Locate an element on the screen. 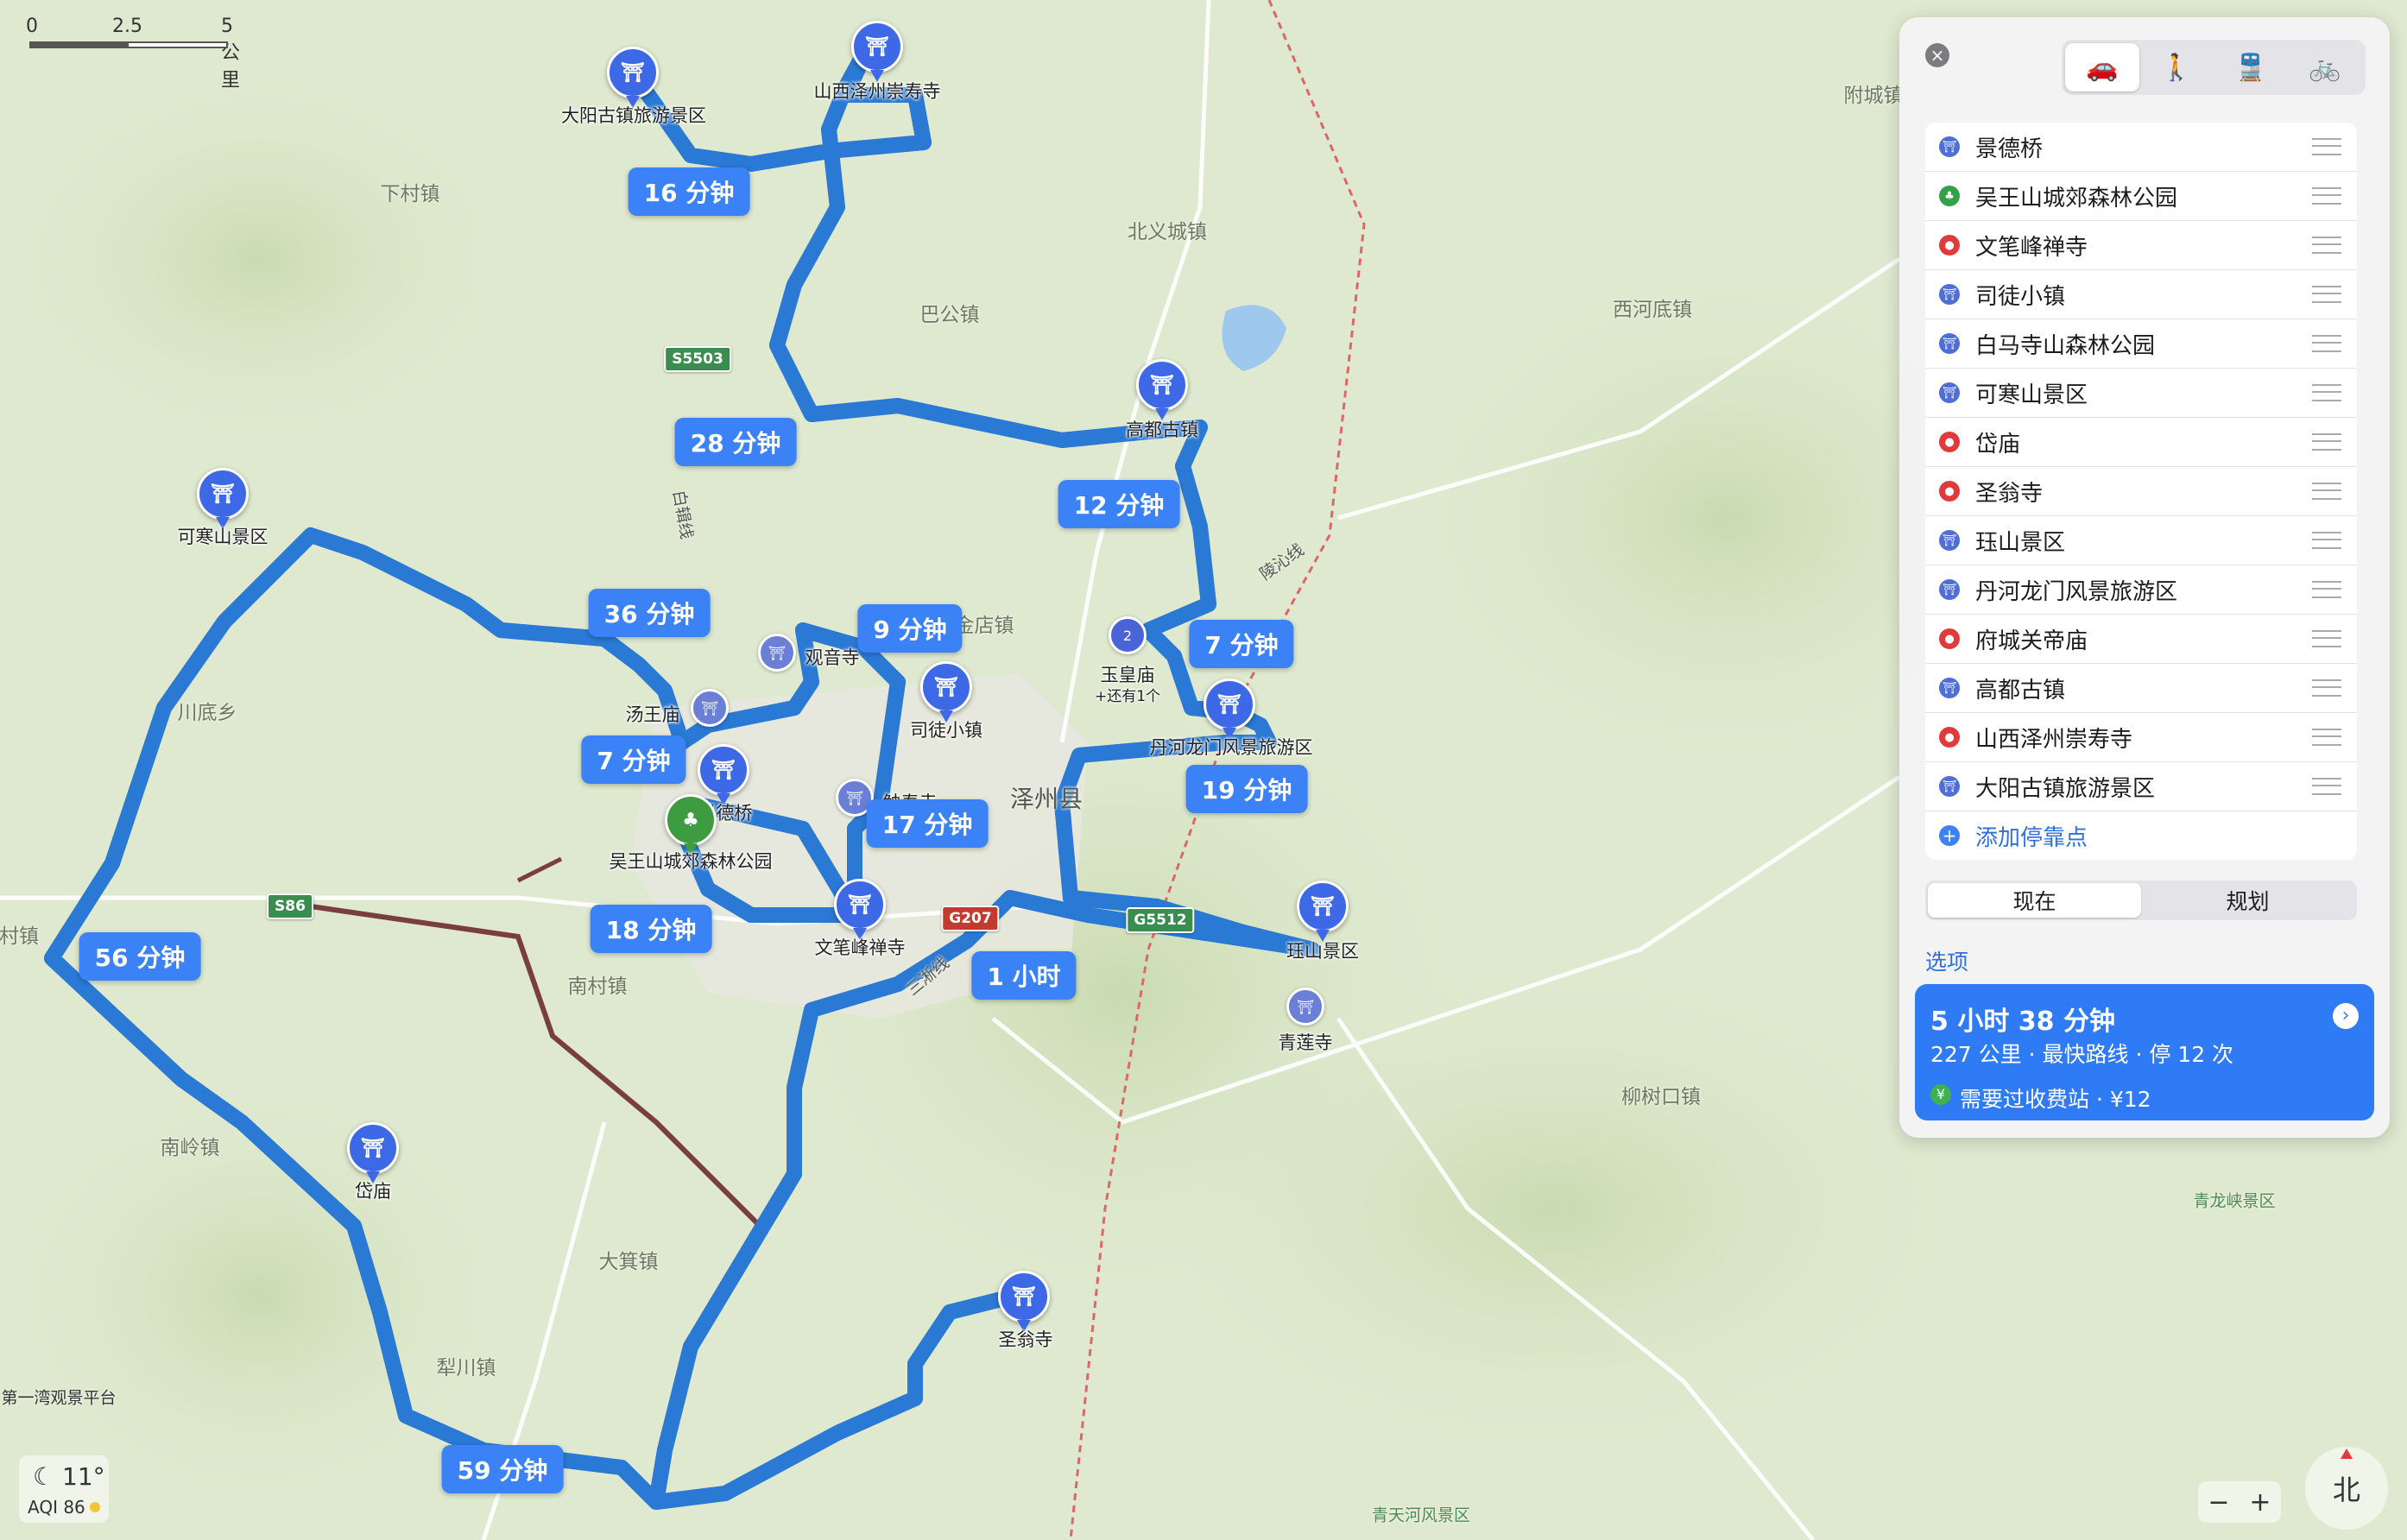 Image resolution: width=2407 pixels, height=1540 pixels. stop-name: 岱庙 is located at coordinates (1998, 444).